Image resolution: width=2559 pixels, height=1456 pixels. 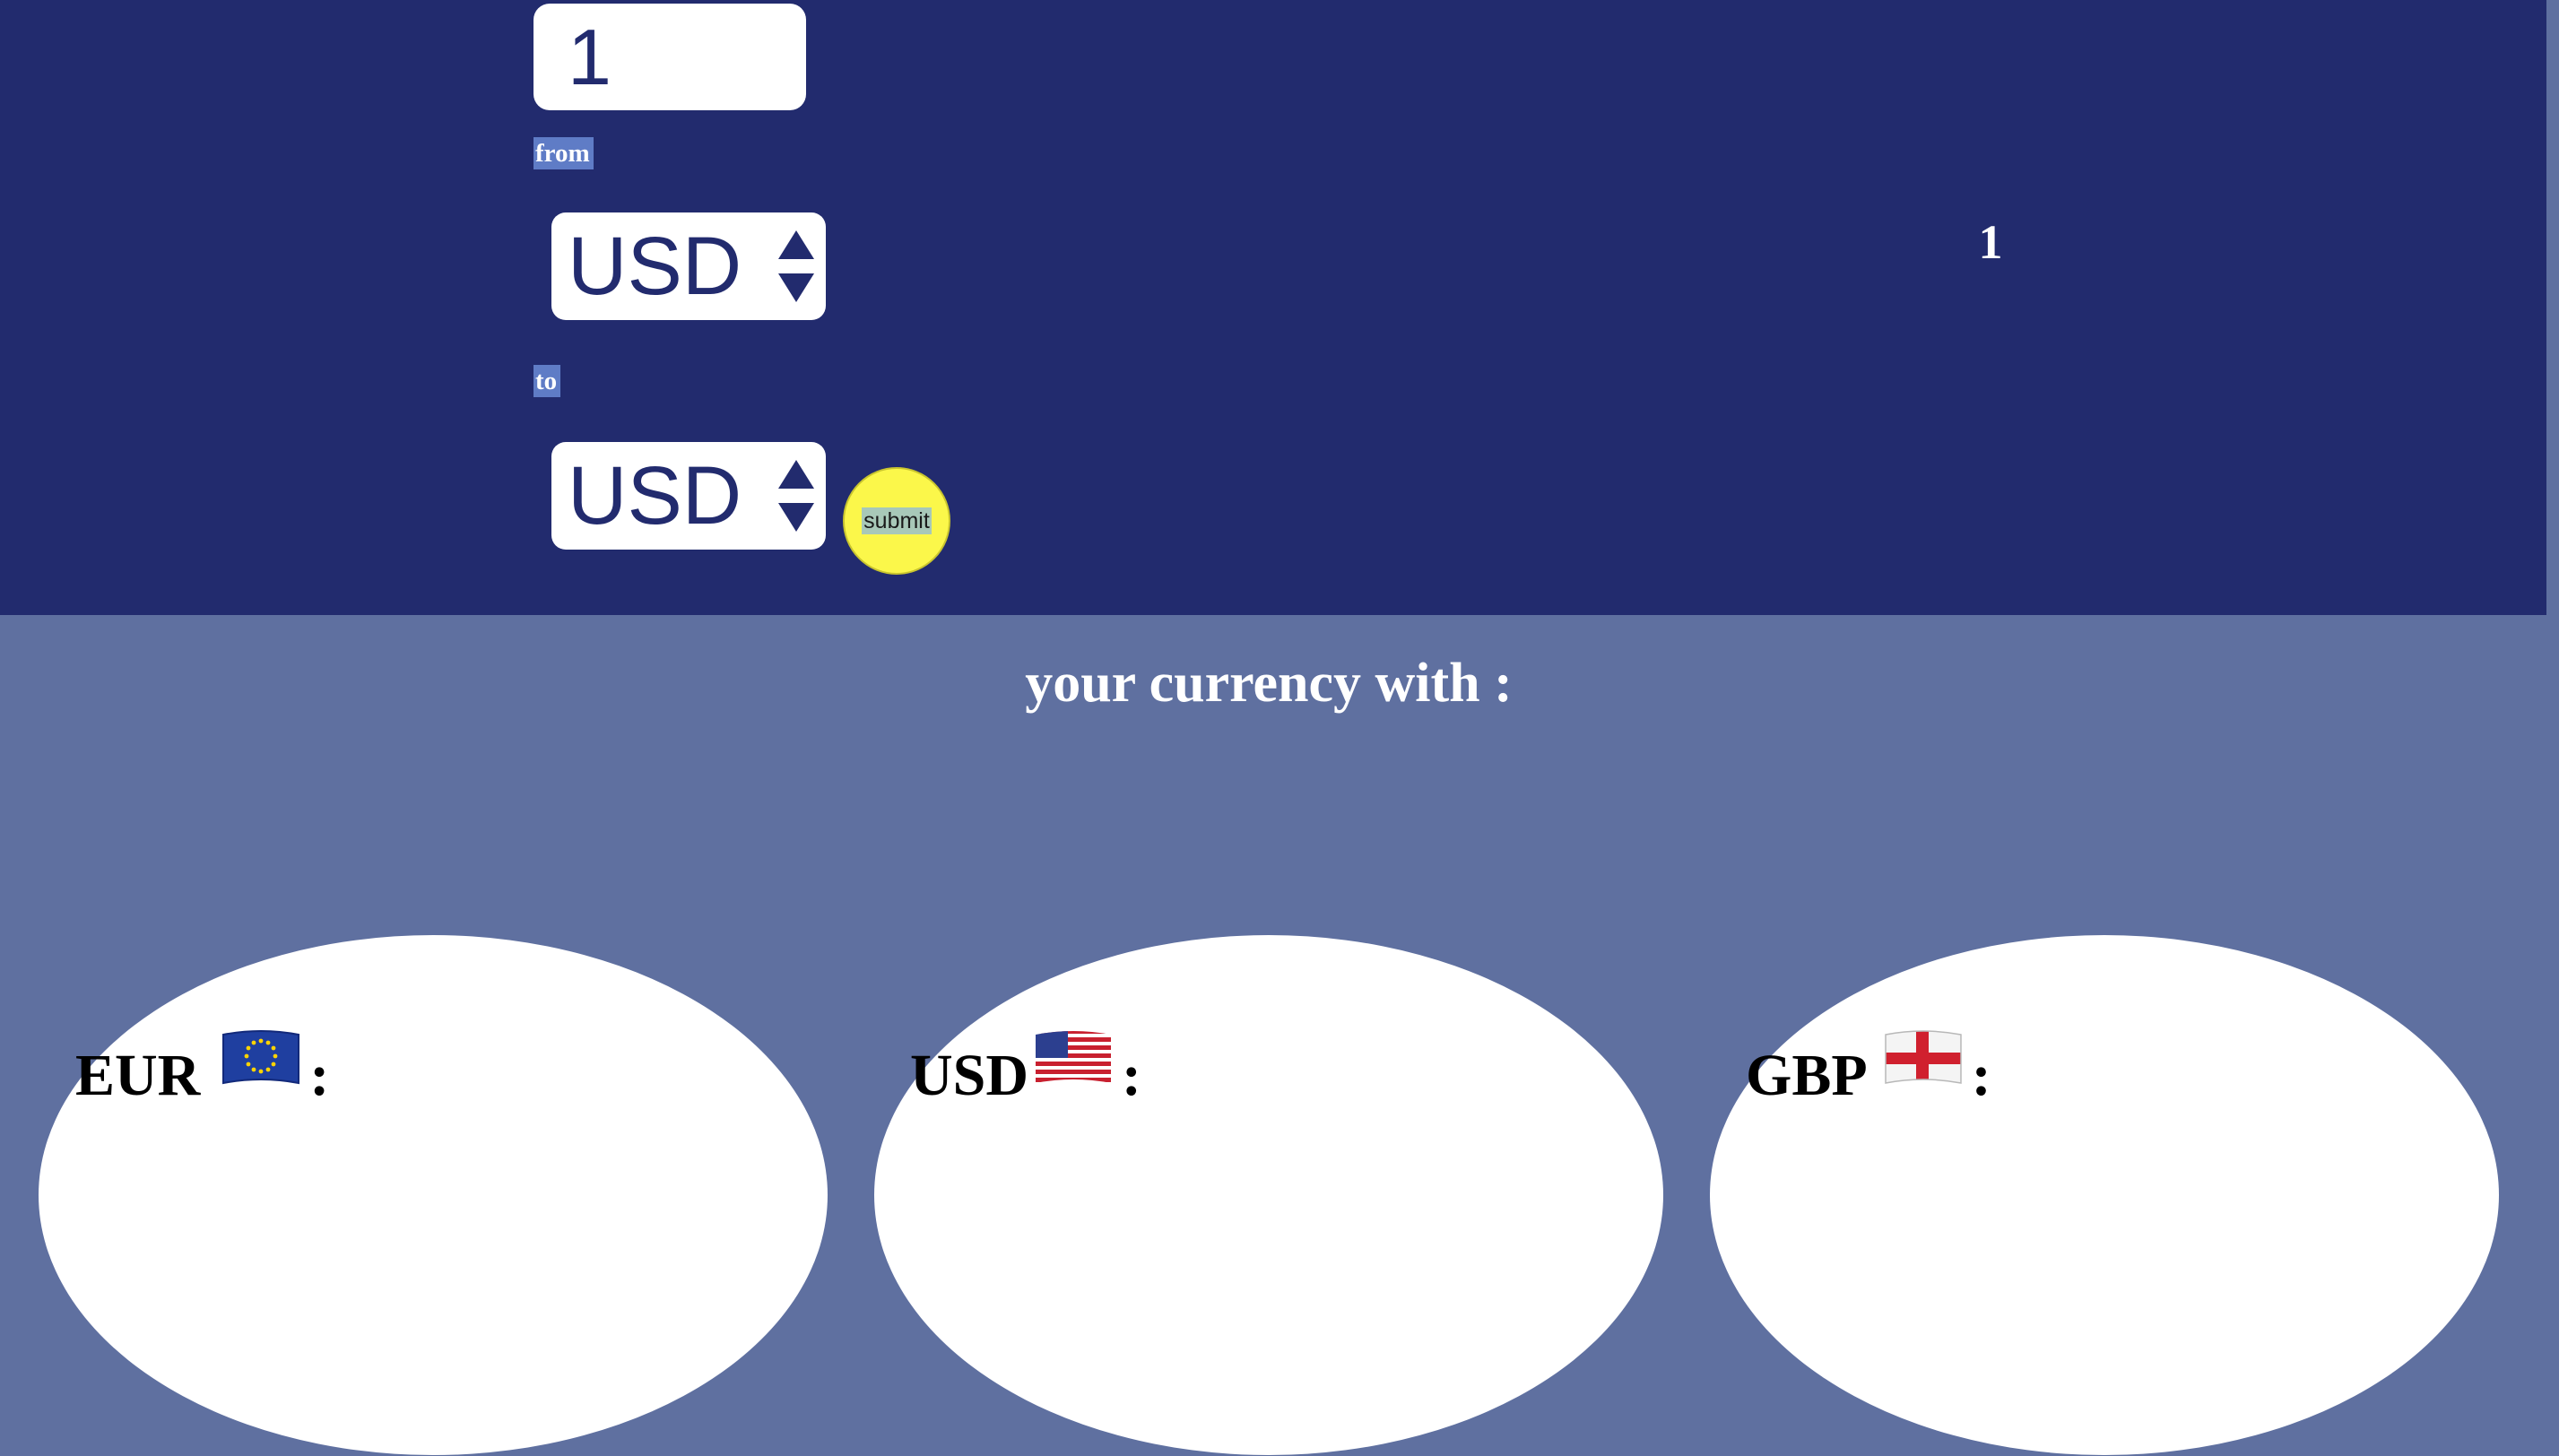 What do you see at coordinates (202, 1067) in the screenshot?
I see `eur-rate-label: EUR :` at bounding box center [202, 1067].